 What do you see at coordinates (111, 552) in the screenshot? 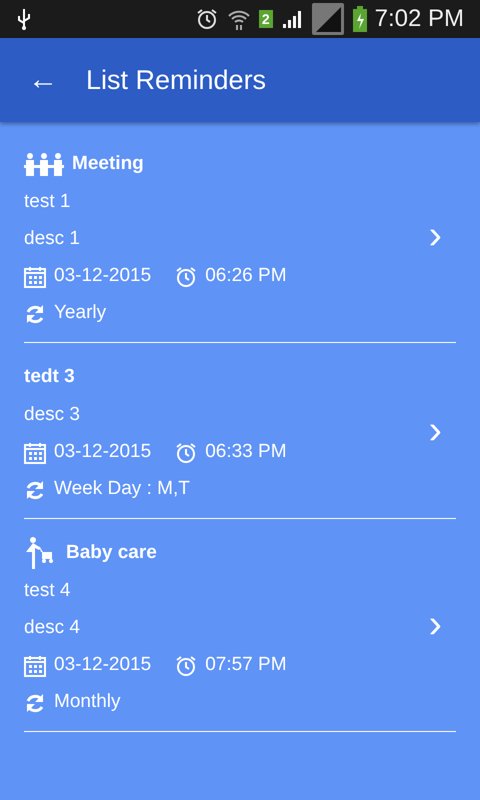
I see `category-label: Baby care` at bounding box center [111, 552].